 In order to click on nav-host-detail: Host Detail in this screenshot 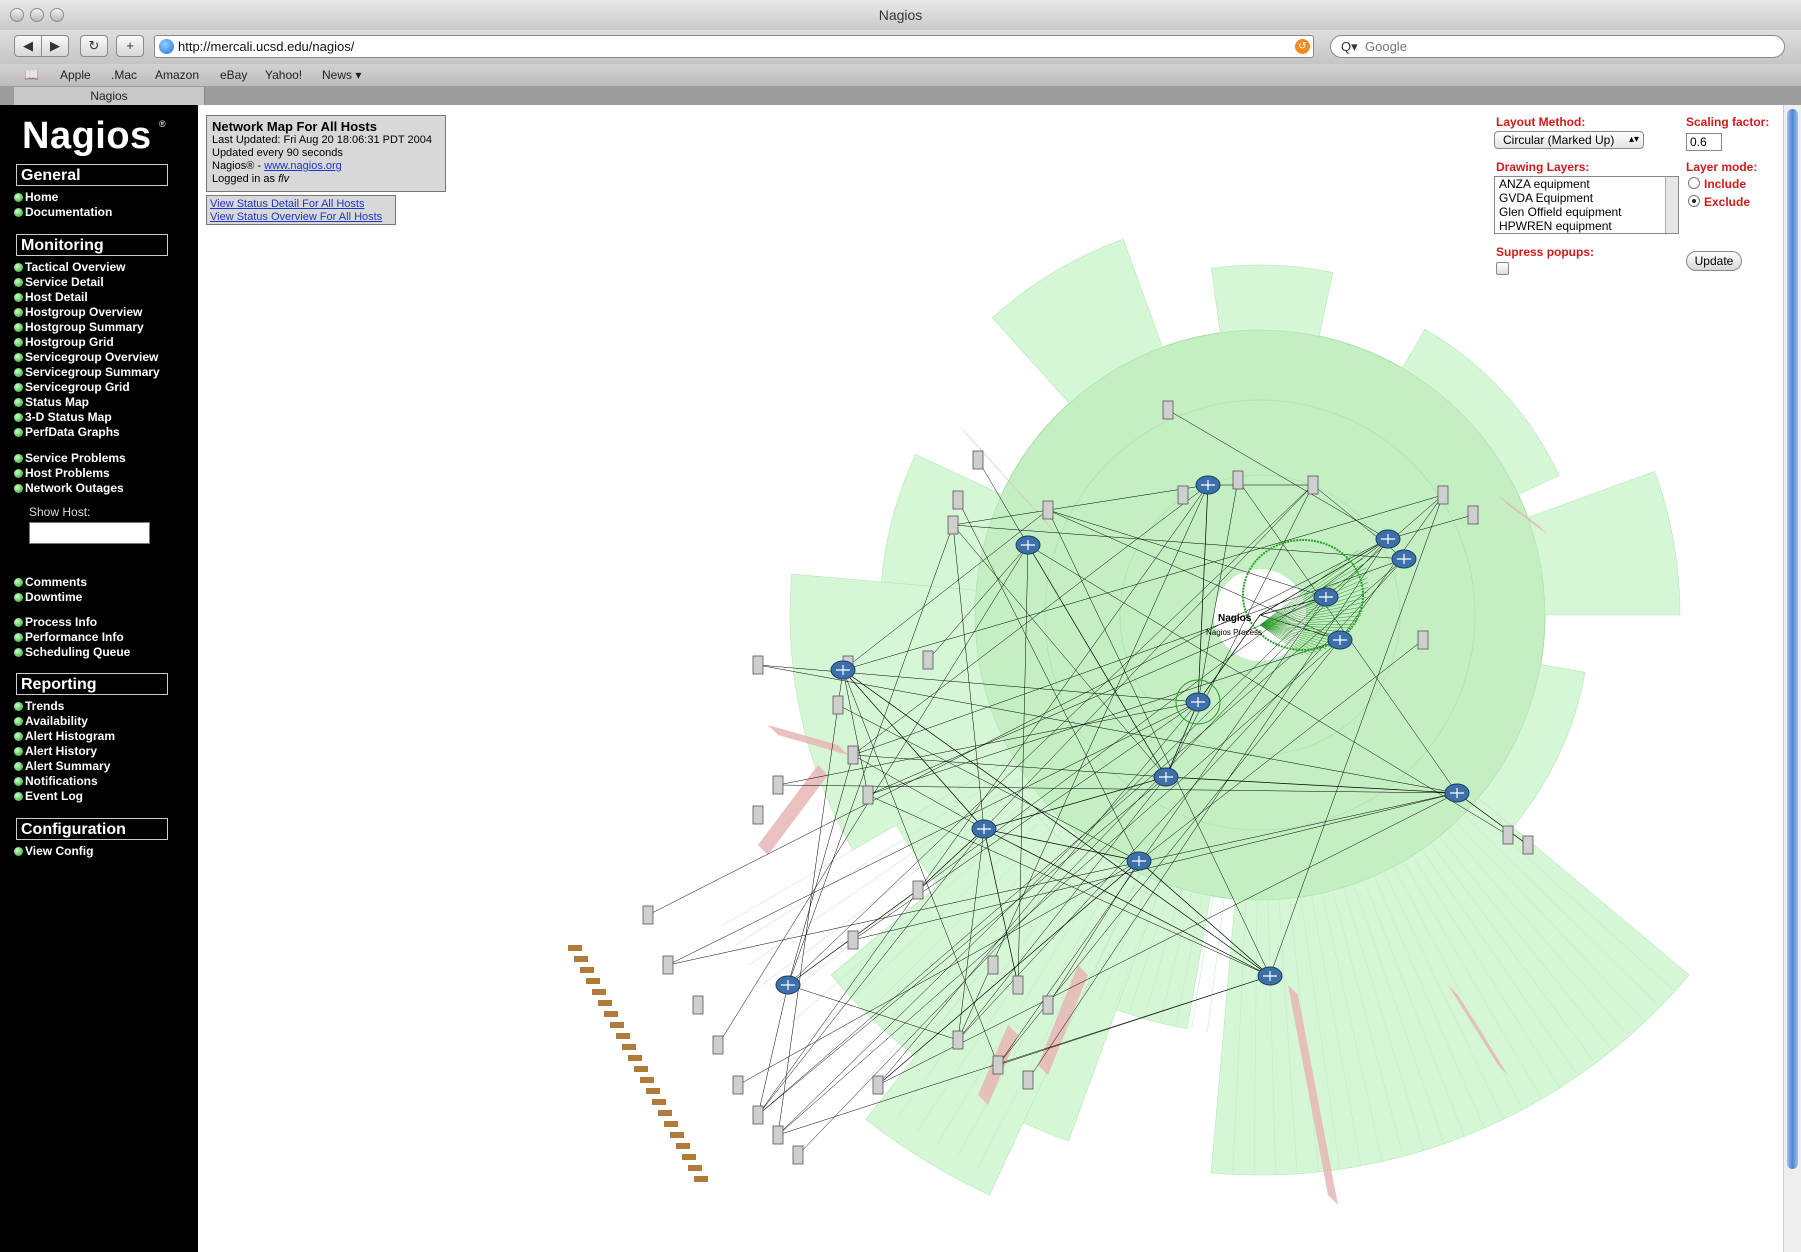, I will do `click(51, 297)`.